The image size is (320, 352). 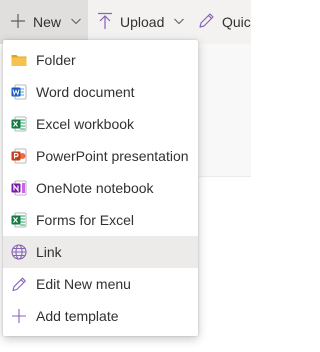 I want to click on quick-edit-label: Quic, so click(x=236, y=22).